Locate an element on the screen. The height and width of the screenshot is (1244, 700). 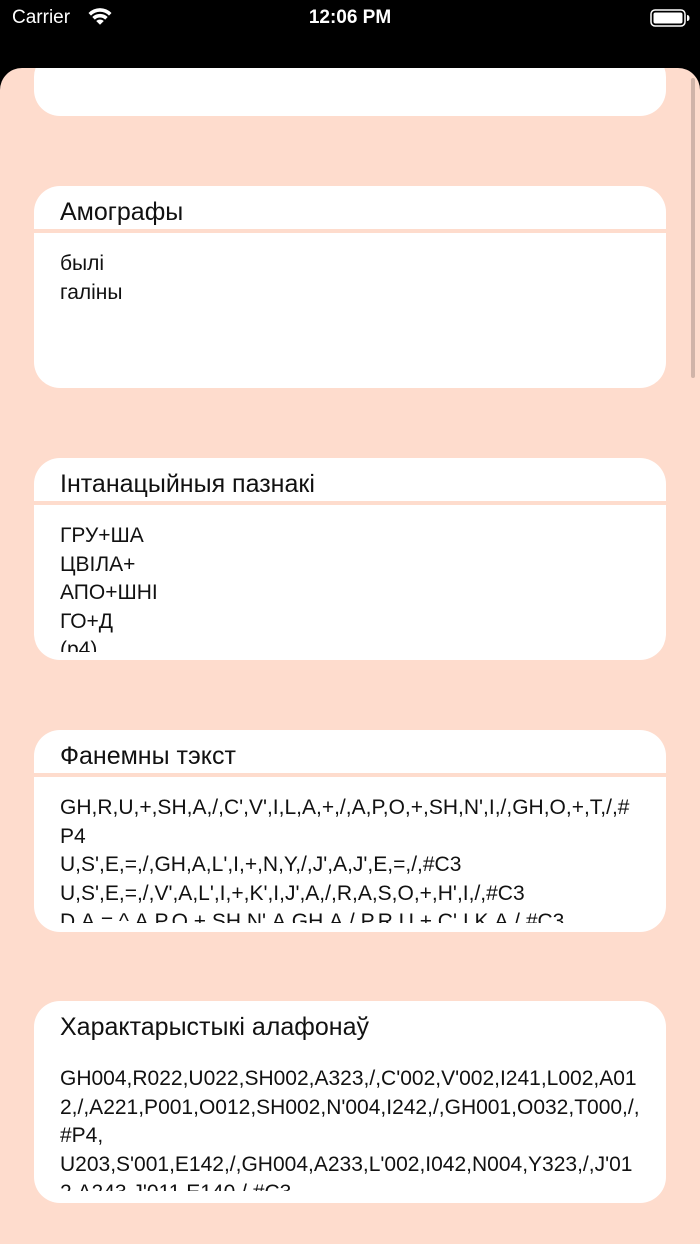
intonation-line: (р4) is located at coordinates (79, 645).